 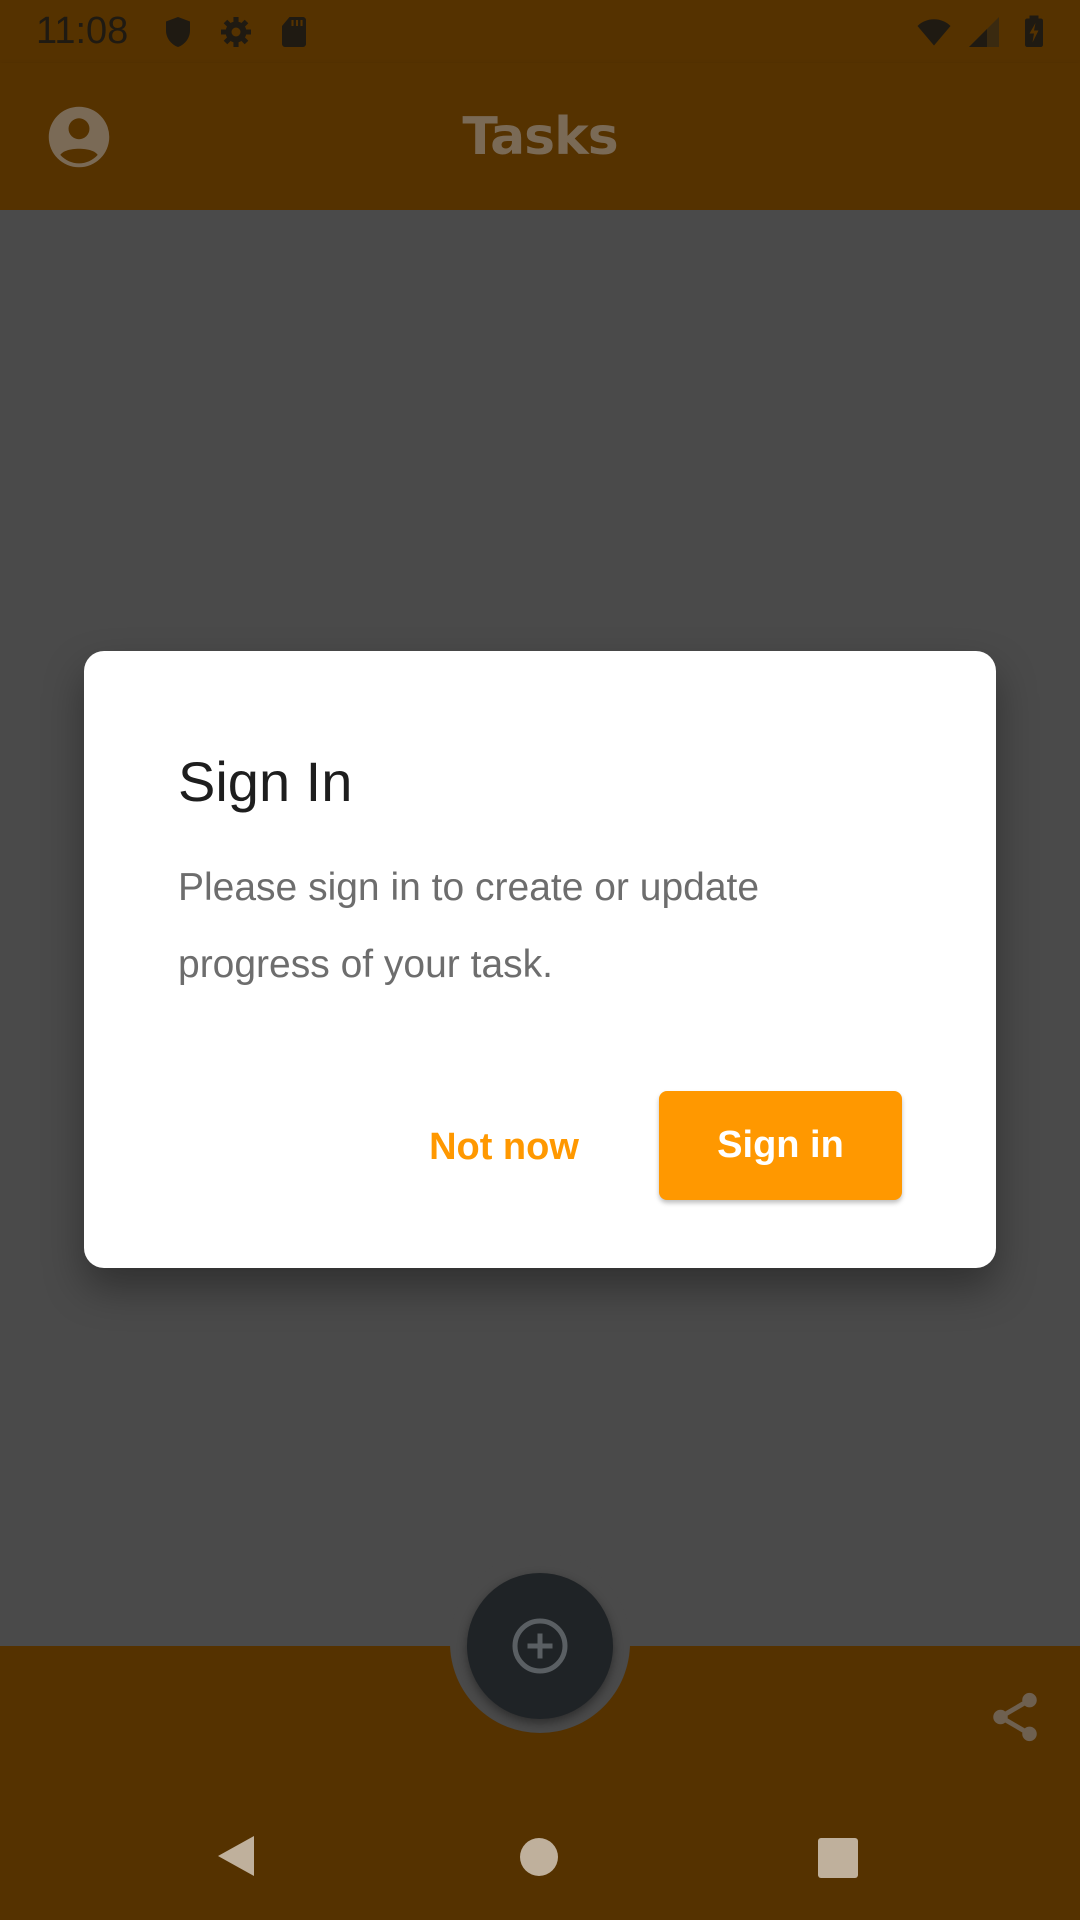 I want to click on page-title: Tasks, so click(x=540, y=137).